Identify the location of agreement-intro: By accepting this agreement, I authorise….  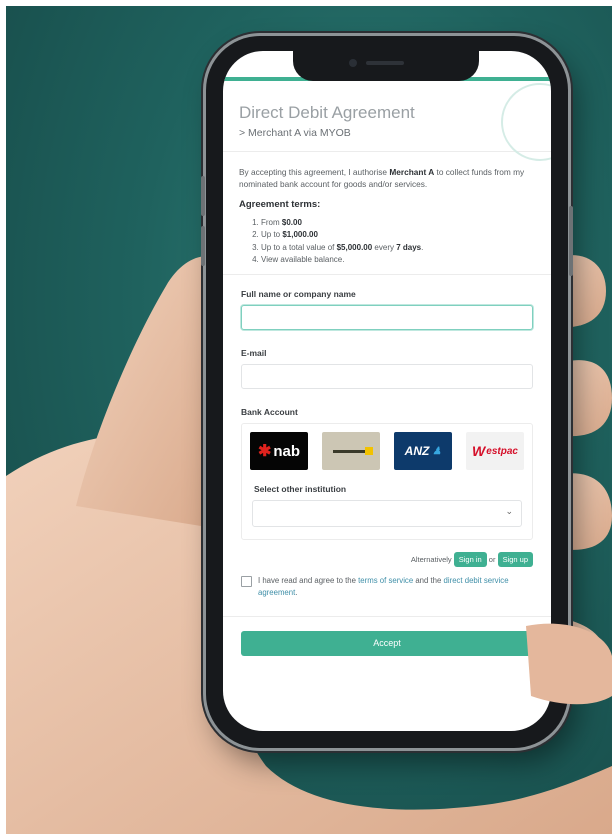
(382, 178).